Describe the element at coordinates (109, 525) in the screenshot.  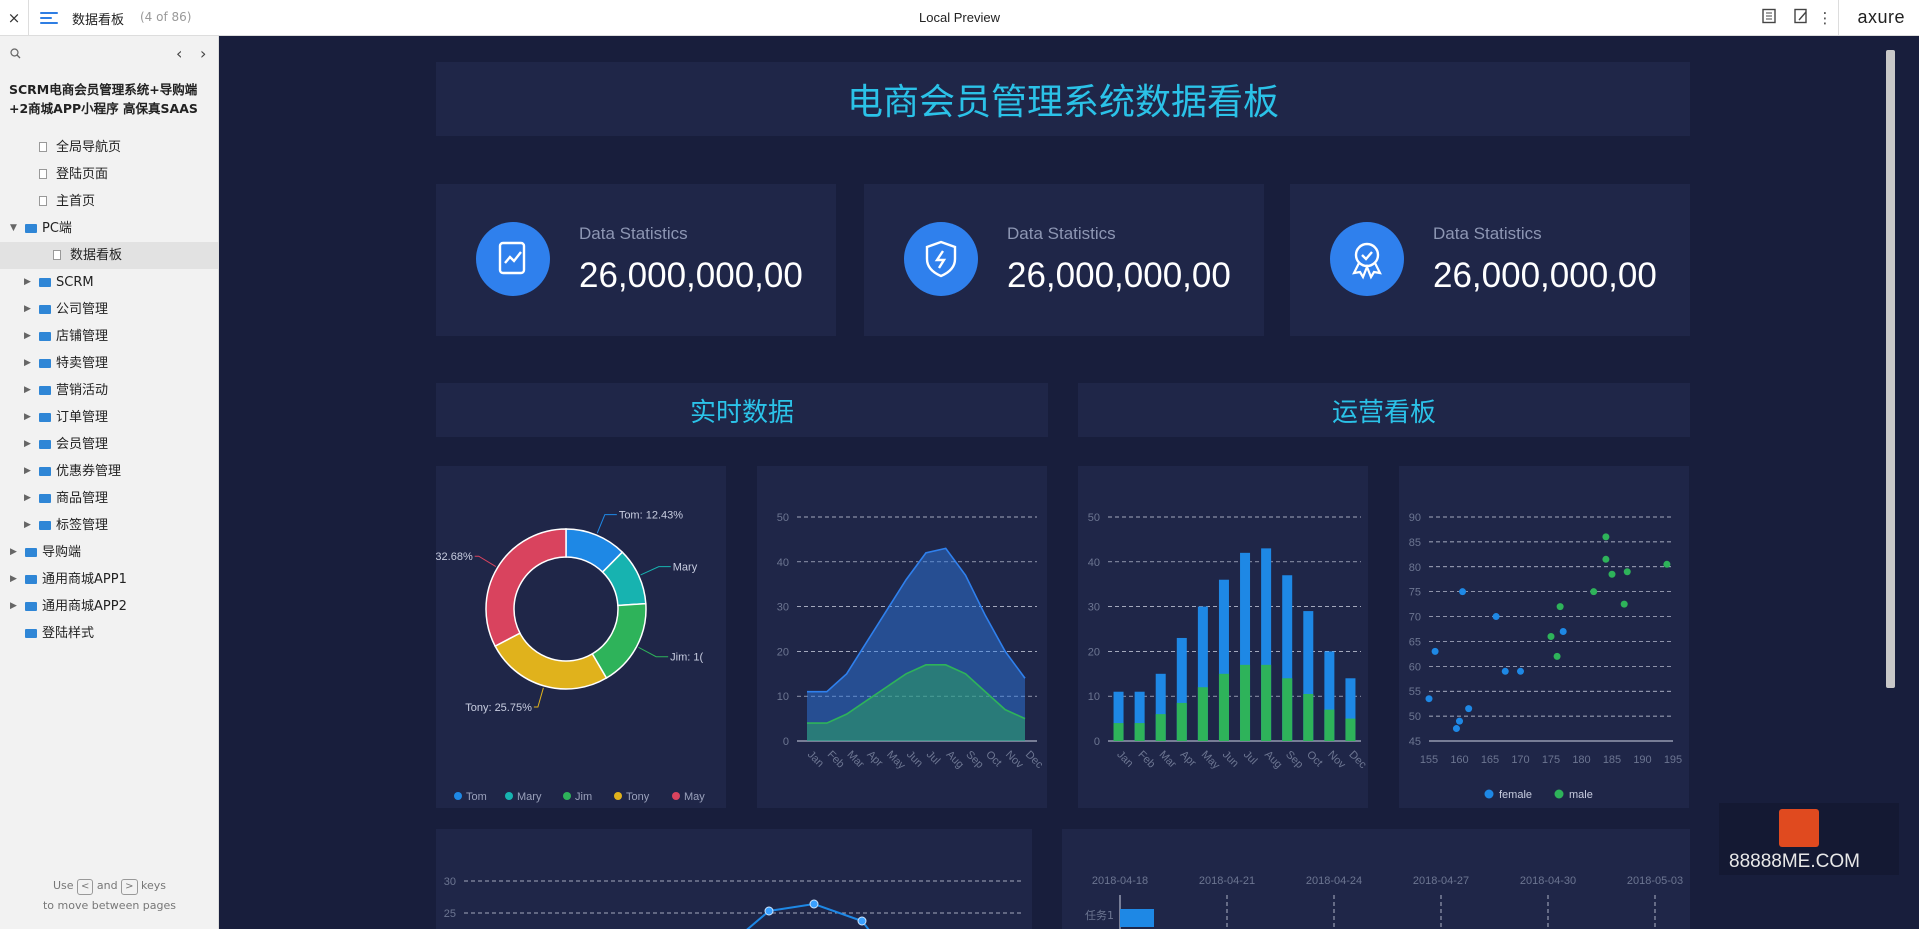
I see `sidebar-item: ▶ 标签管理` at that location.